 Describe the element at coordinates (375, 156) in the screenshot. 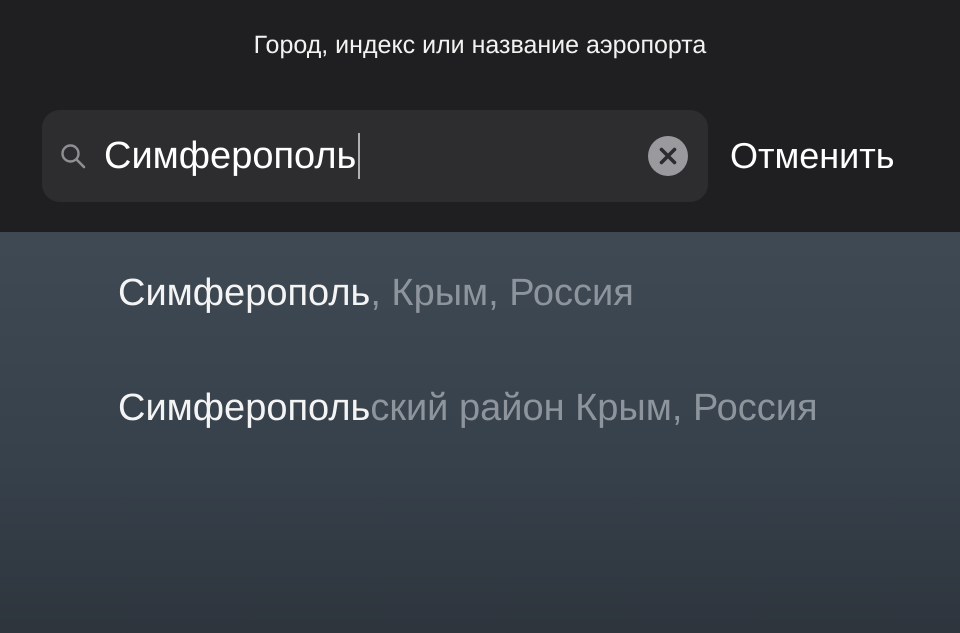

I see `search-field: Симферополь` at that location.